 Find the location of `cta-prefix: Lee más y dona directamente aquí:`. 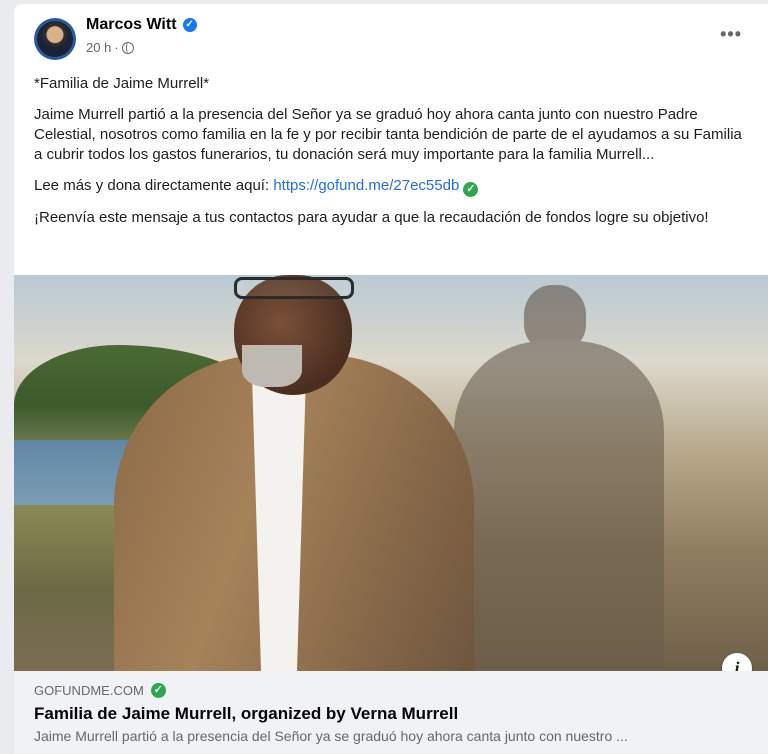

cta-prefix: Lee más y dona directamente aquí: is located at coordinates (154, 185).